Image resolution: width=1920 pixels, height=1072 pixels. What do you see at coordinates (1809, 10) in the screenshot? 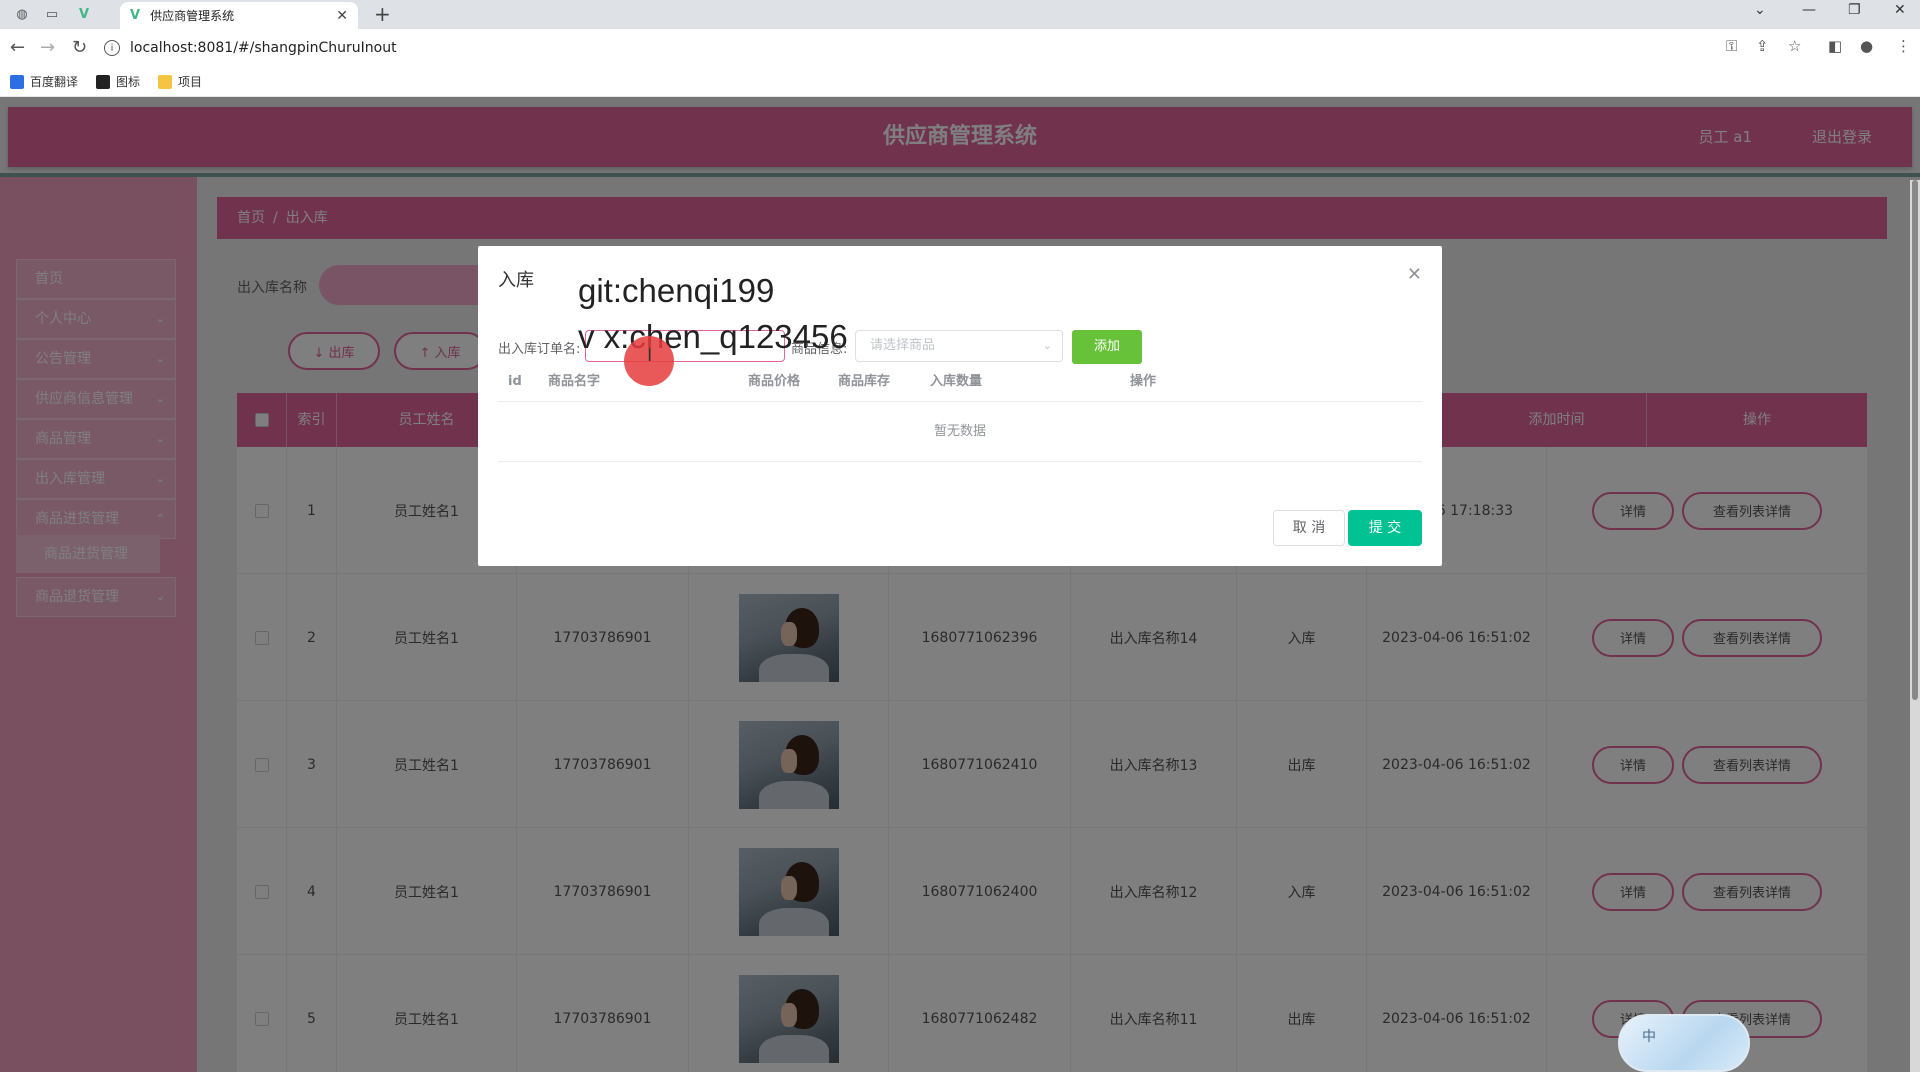
I see `minimize-icon: —` at bounding box center [1809, 10].